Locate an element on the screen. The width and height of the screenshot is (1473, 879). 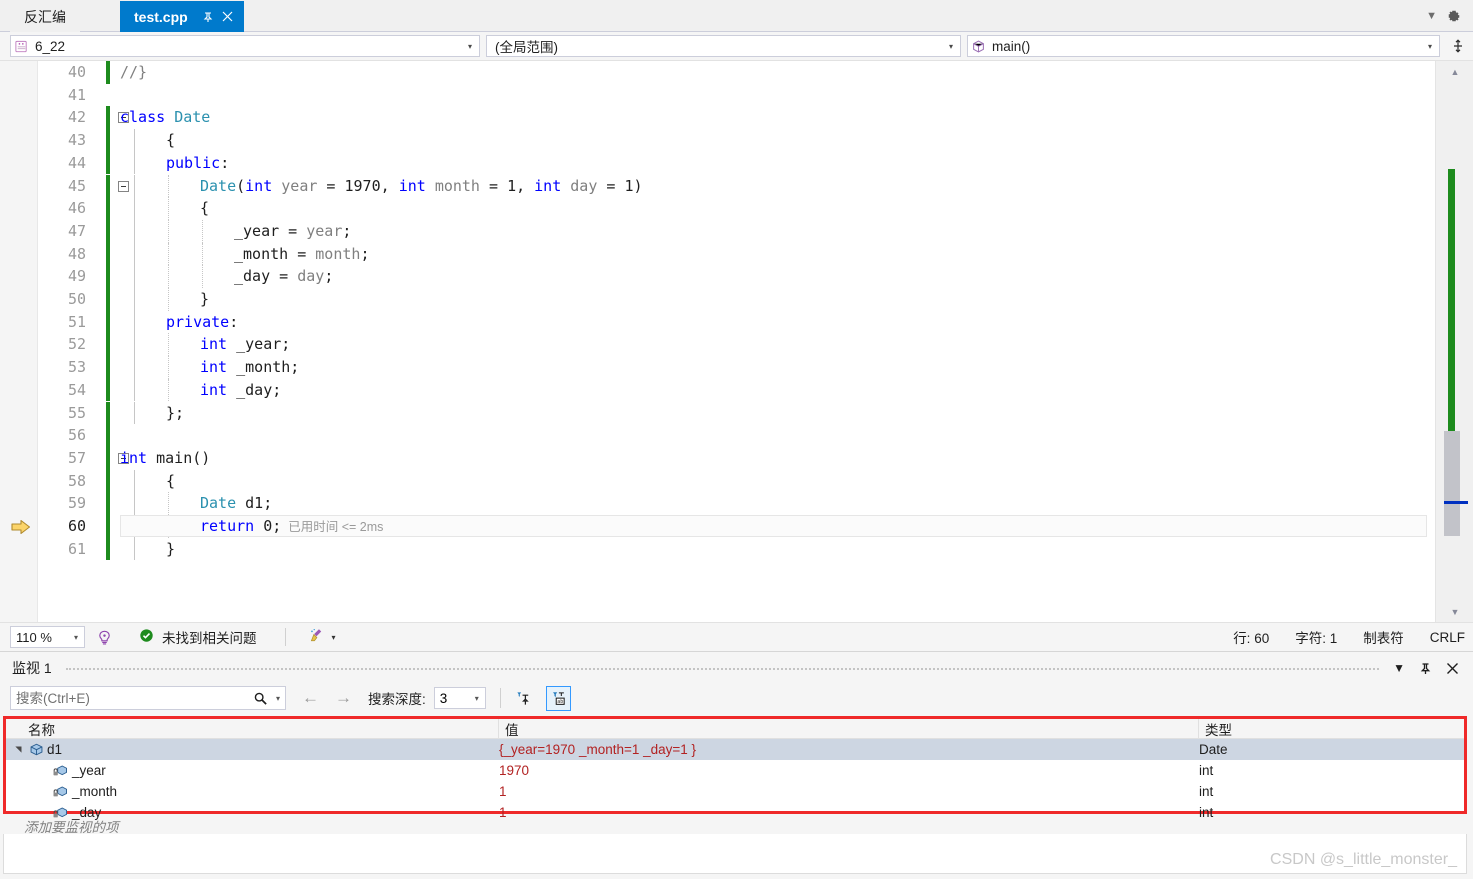
pin-filter-icon is located at coordinates (523, 698).